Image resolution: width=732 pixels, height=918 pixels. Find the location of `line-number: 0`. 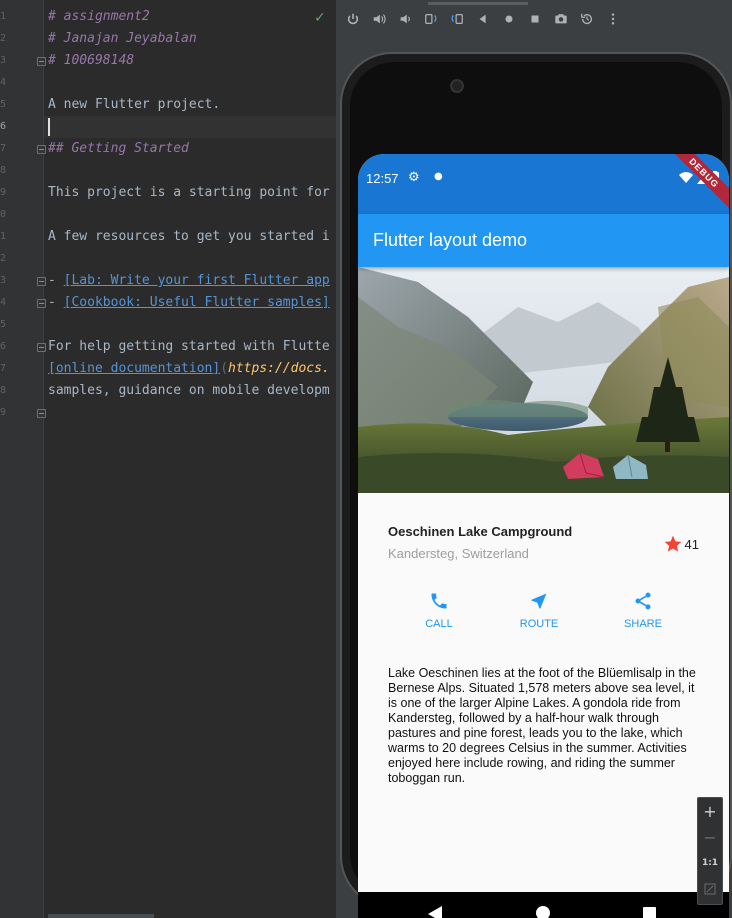

line-number: 0 is located at coordinates (3, 214).